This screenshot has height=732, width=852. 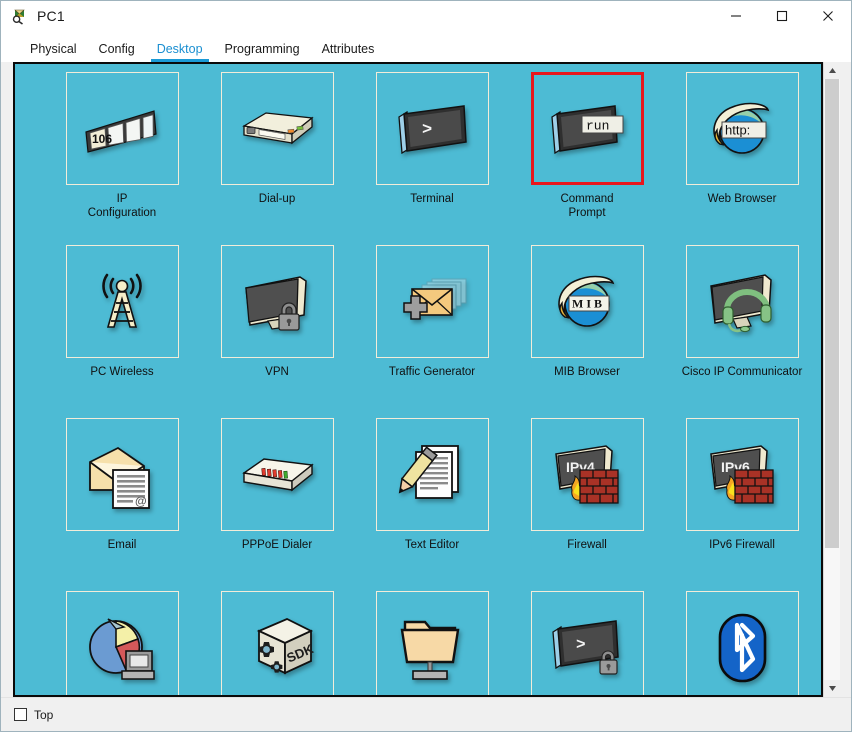 What do you see at coordinates (832, 688) in the screenshot?
I see `scroll-down-arrow-icon` at bounding box center [832, 688].